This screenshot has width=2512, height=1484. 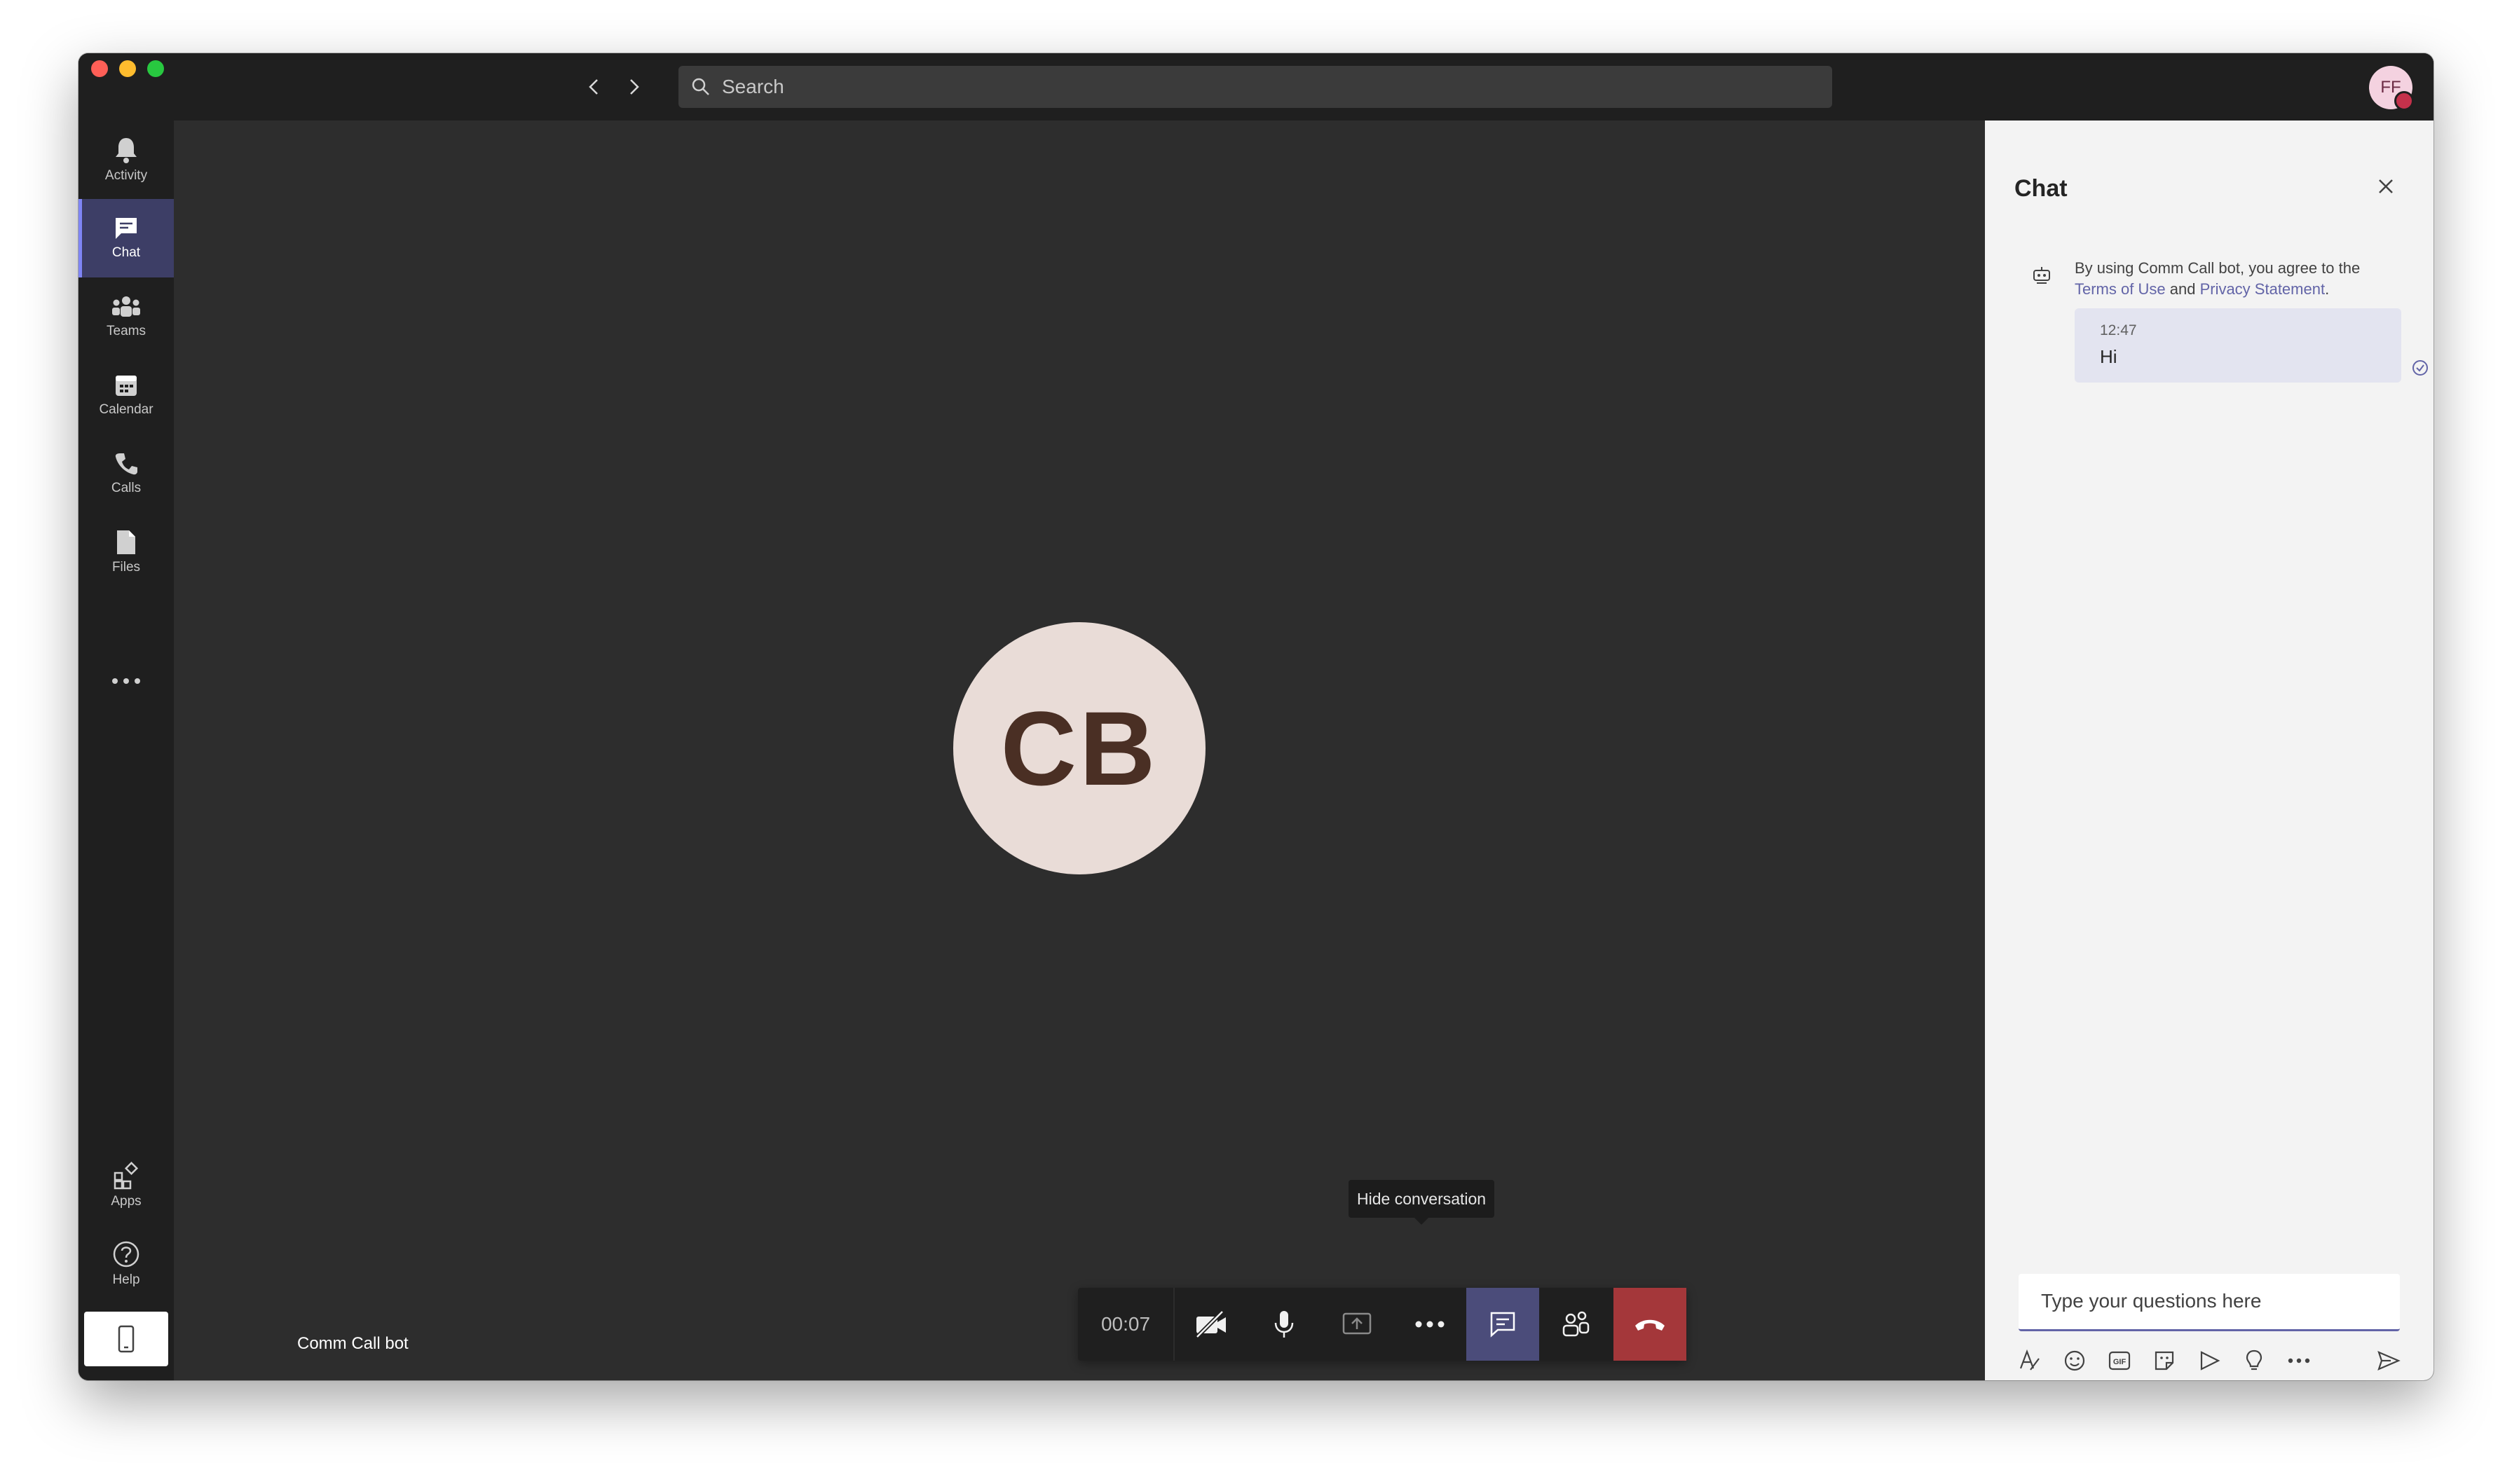 What do you see at coordinates (2213, 1301) in the screenshot?
I see `compose-input` at bounding box center [2213, 1301].